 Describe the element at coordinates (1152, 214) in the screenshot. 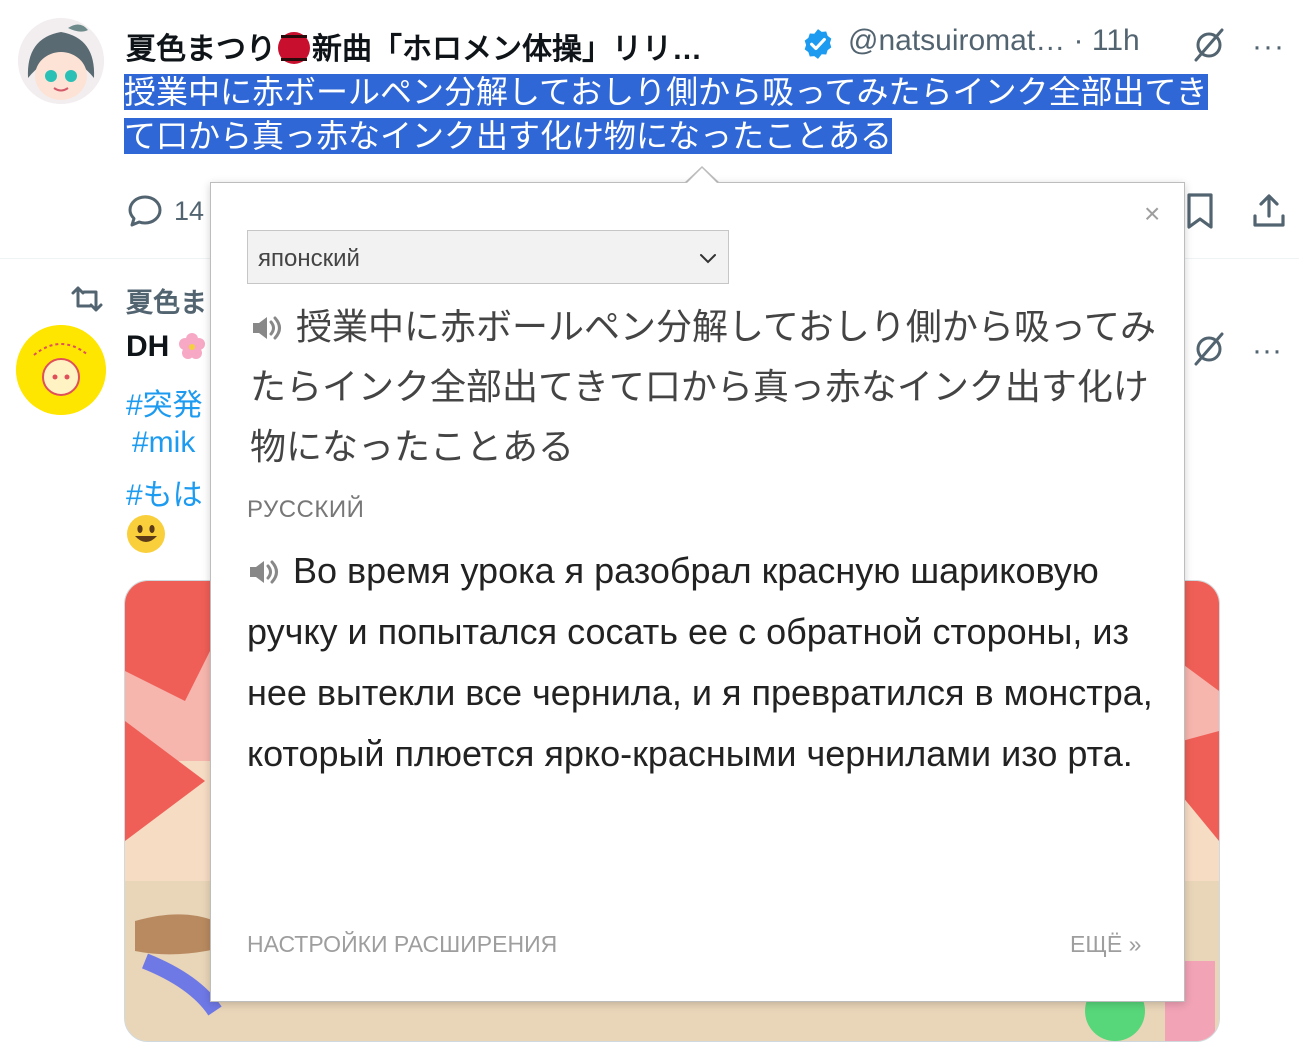

I see `close-popup-button: ×` at that location.